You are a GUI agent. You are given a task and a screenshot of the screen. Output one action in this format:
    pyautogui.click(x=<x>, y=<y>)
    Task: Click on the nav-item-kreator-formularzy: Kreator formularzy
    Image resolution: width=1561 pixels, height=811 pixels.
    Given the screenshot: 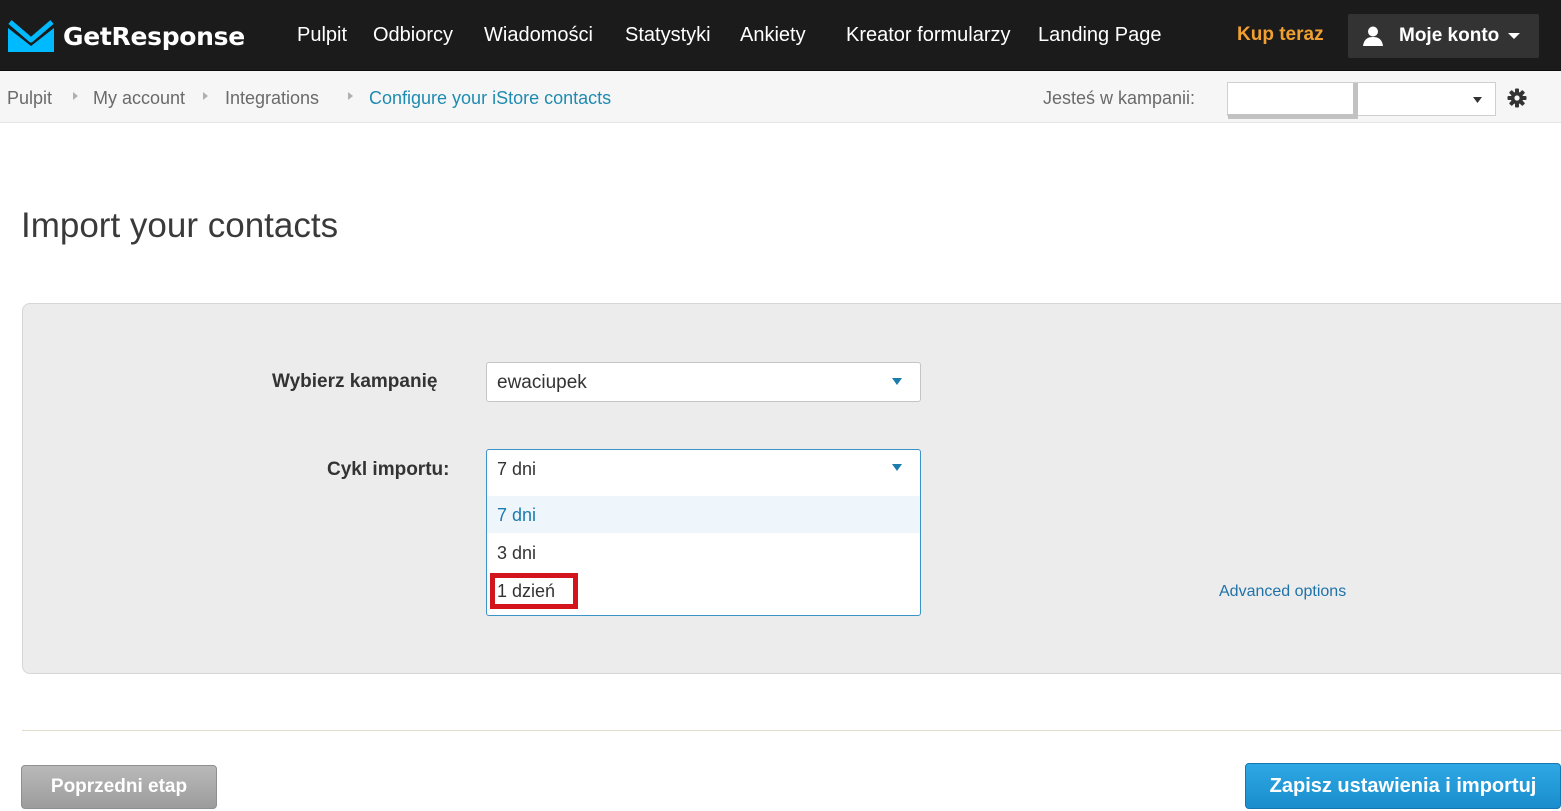 What is the action you would take?
    pyautogui.click(x=928, y=35)
    